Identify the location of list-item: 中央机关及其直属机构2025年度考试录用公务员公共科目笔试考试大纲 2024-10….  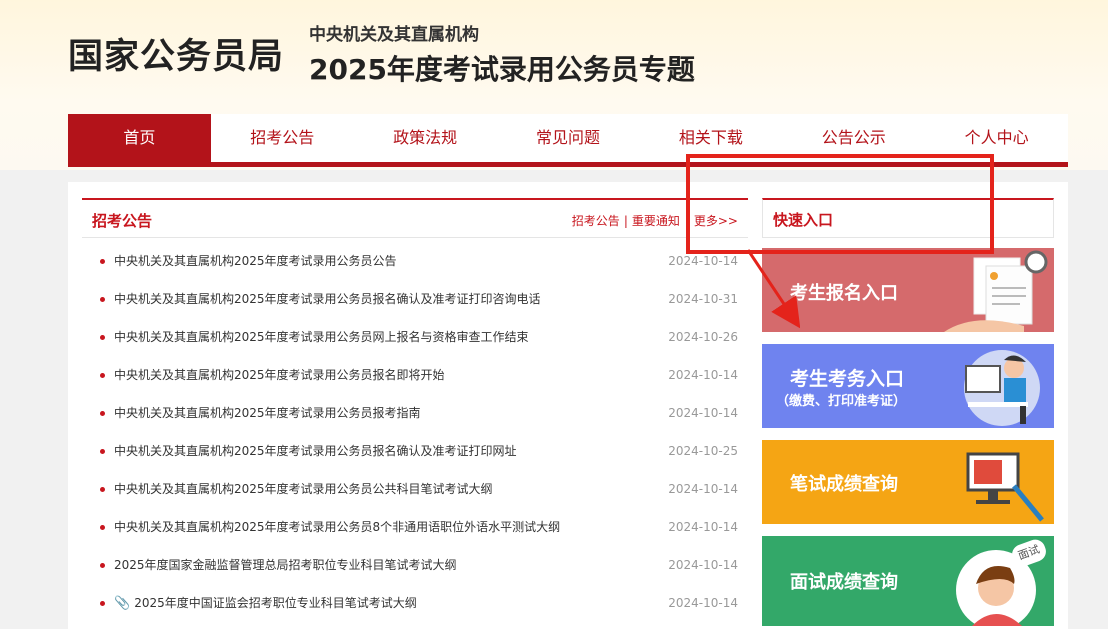
(415, 489).